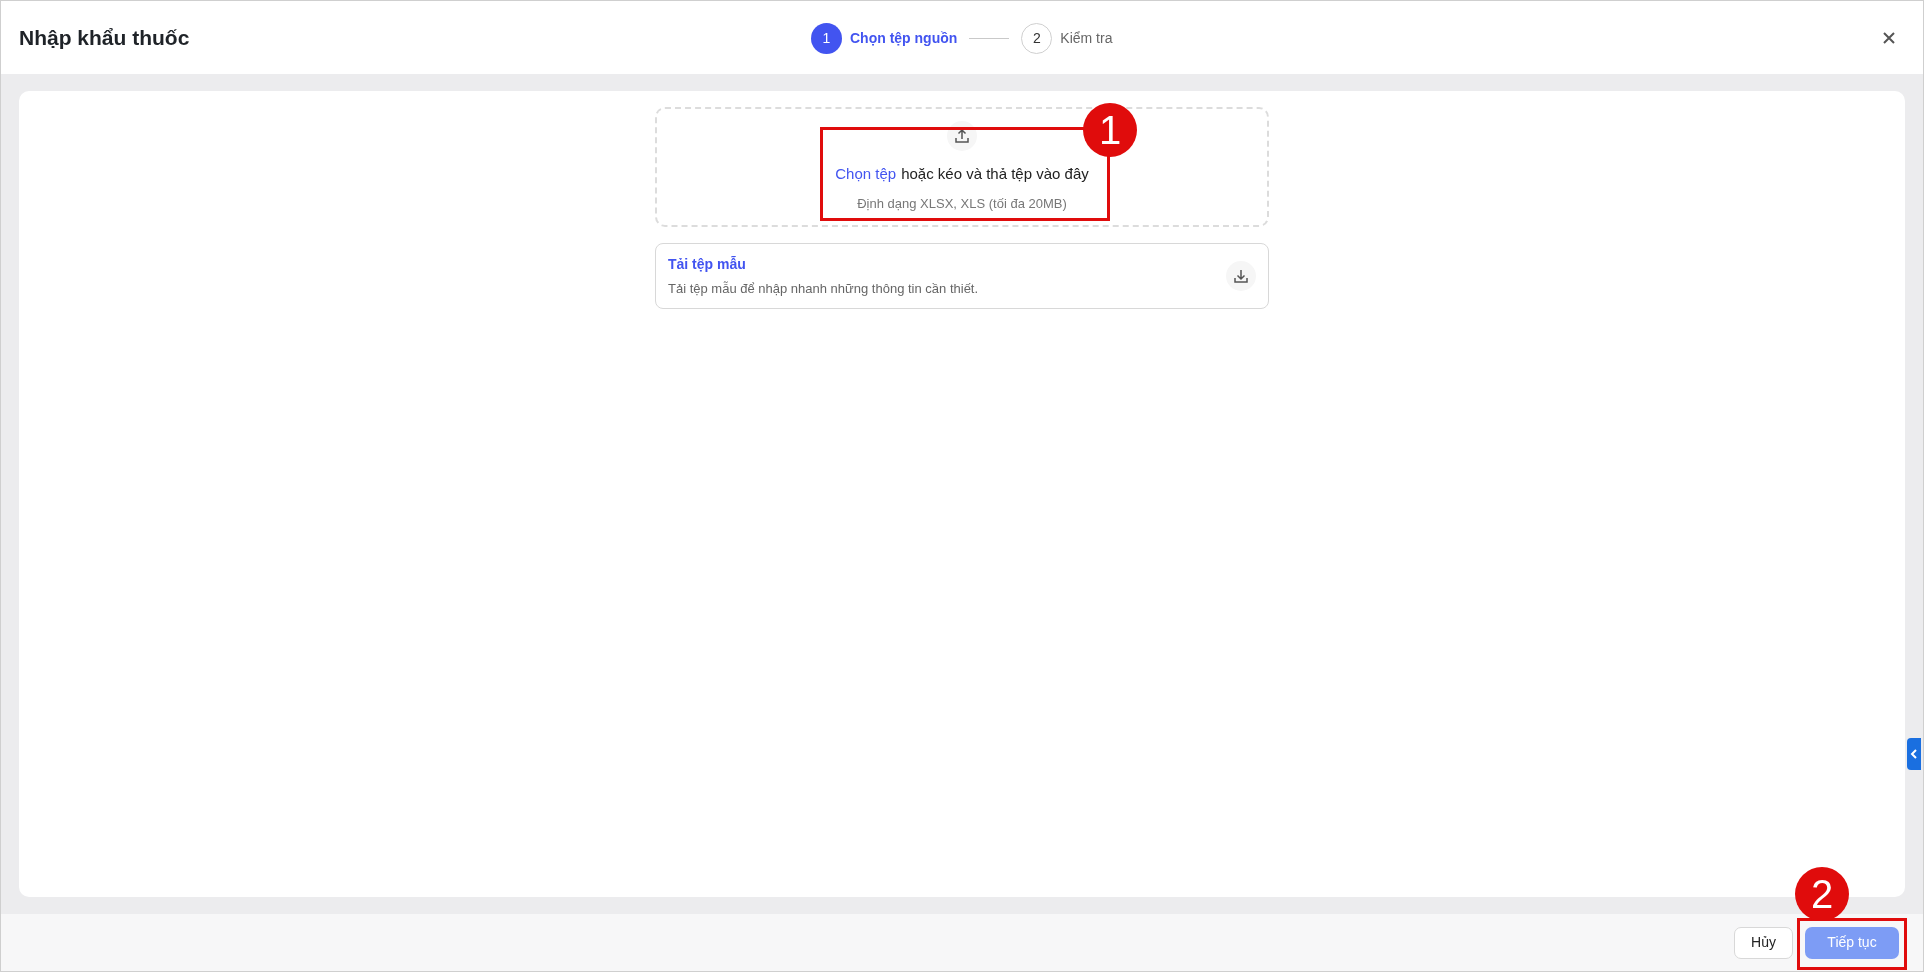 This screenshot has height=972, width=1924. What do you see at coordinates (1241, 276) in the screenshot?
I see `download-icon` at bounding box center [1241, 276].